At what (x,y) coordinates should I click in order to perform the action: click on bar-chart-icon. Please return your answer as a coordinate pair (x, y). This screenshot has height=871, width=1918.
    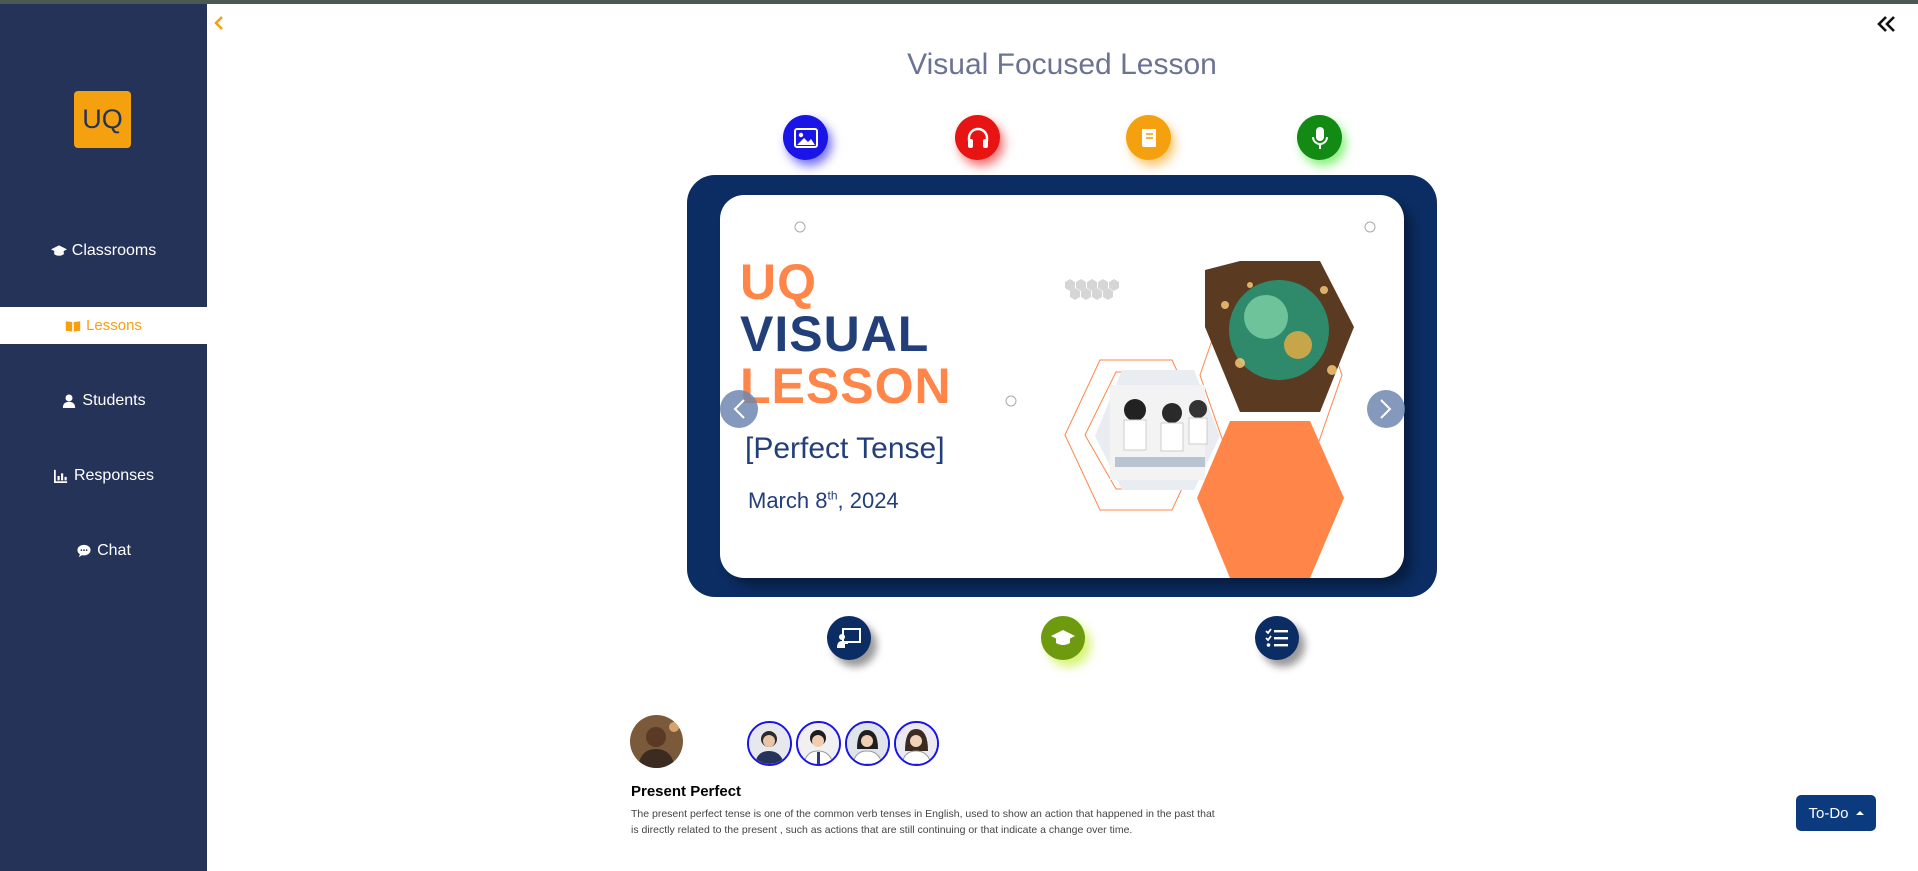
    Looking at the image, I should click on (60, 476).